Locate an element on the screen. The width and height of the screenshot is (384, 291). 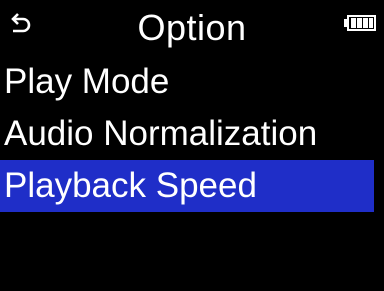
page-title: Option is located at coordinates (192, 27).